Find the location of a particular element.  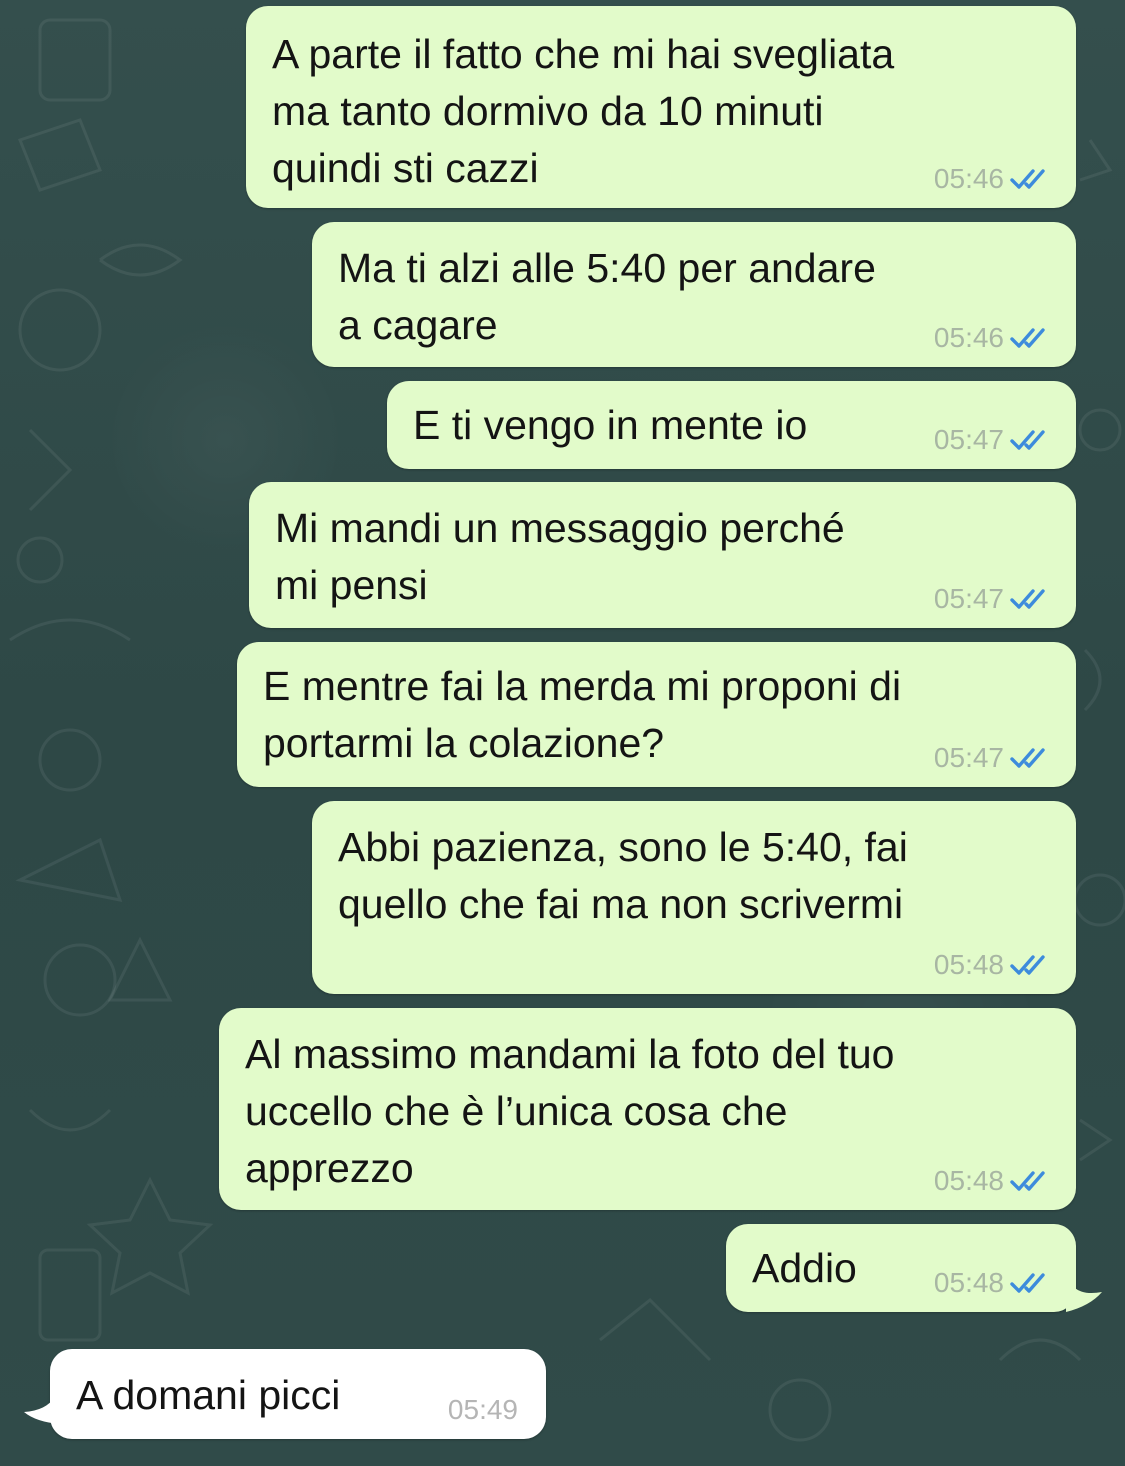

outgoing-message: Addio 05:48 is located at coordinates (901, 1268).